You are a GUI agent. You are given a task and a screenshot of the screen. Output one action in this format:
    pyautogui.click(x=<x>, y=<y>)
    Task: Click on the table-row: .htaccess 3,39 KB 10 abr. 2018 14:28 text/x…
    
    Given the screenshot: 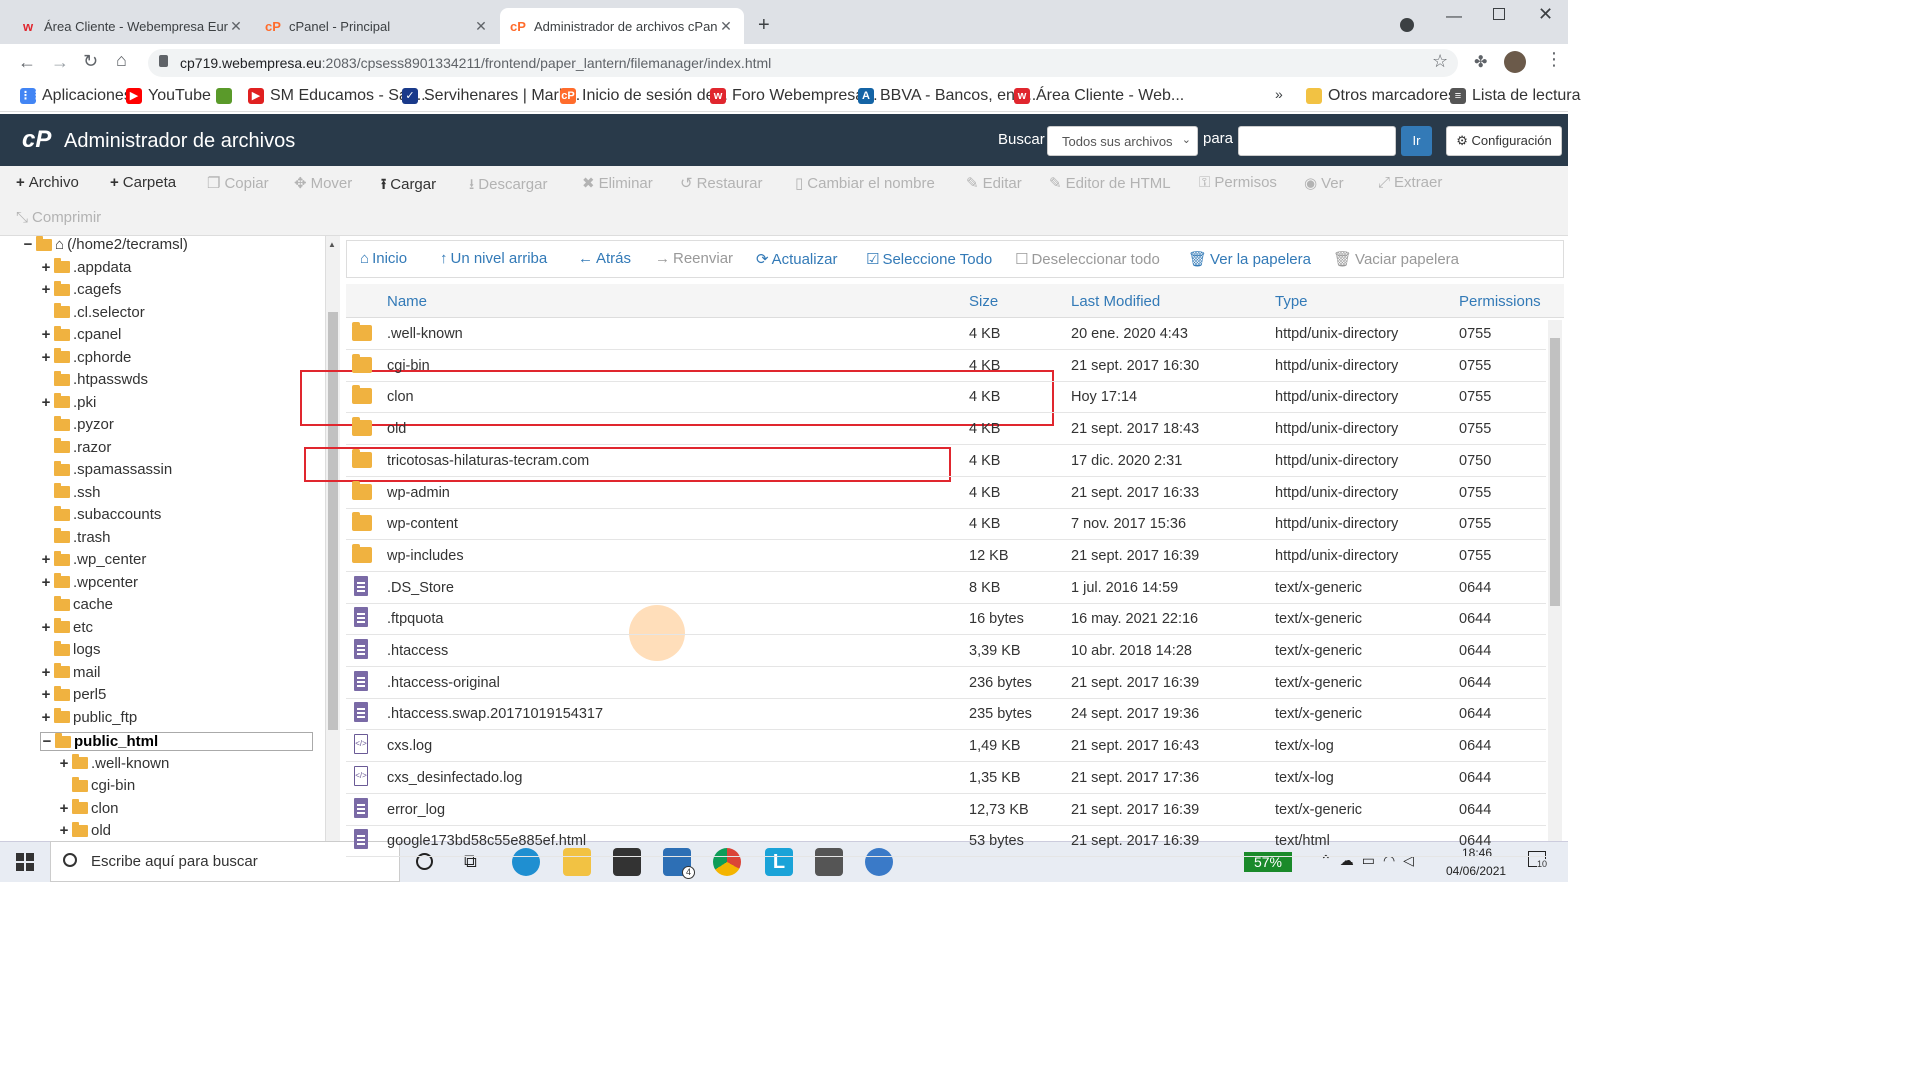 What is the action you would take?
    pyautogui.click(x=946, y=651)
    